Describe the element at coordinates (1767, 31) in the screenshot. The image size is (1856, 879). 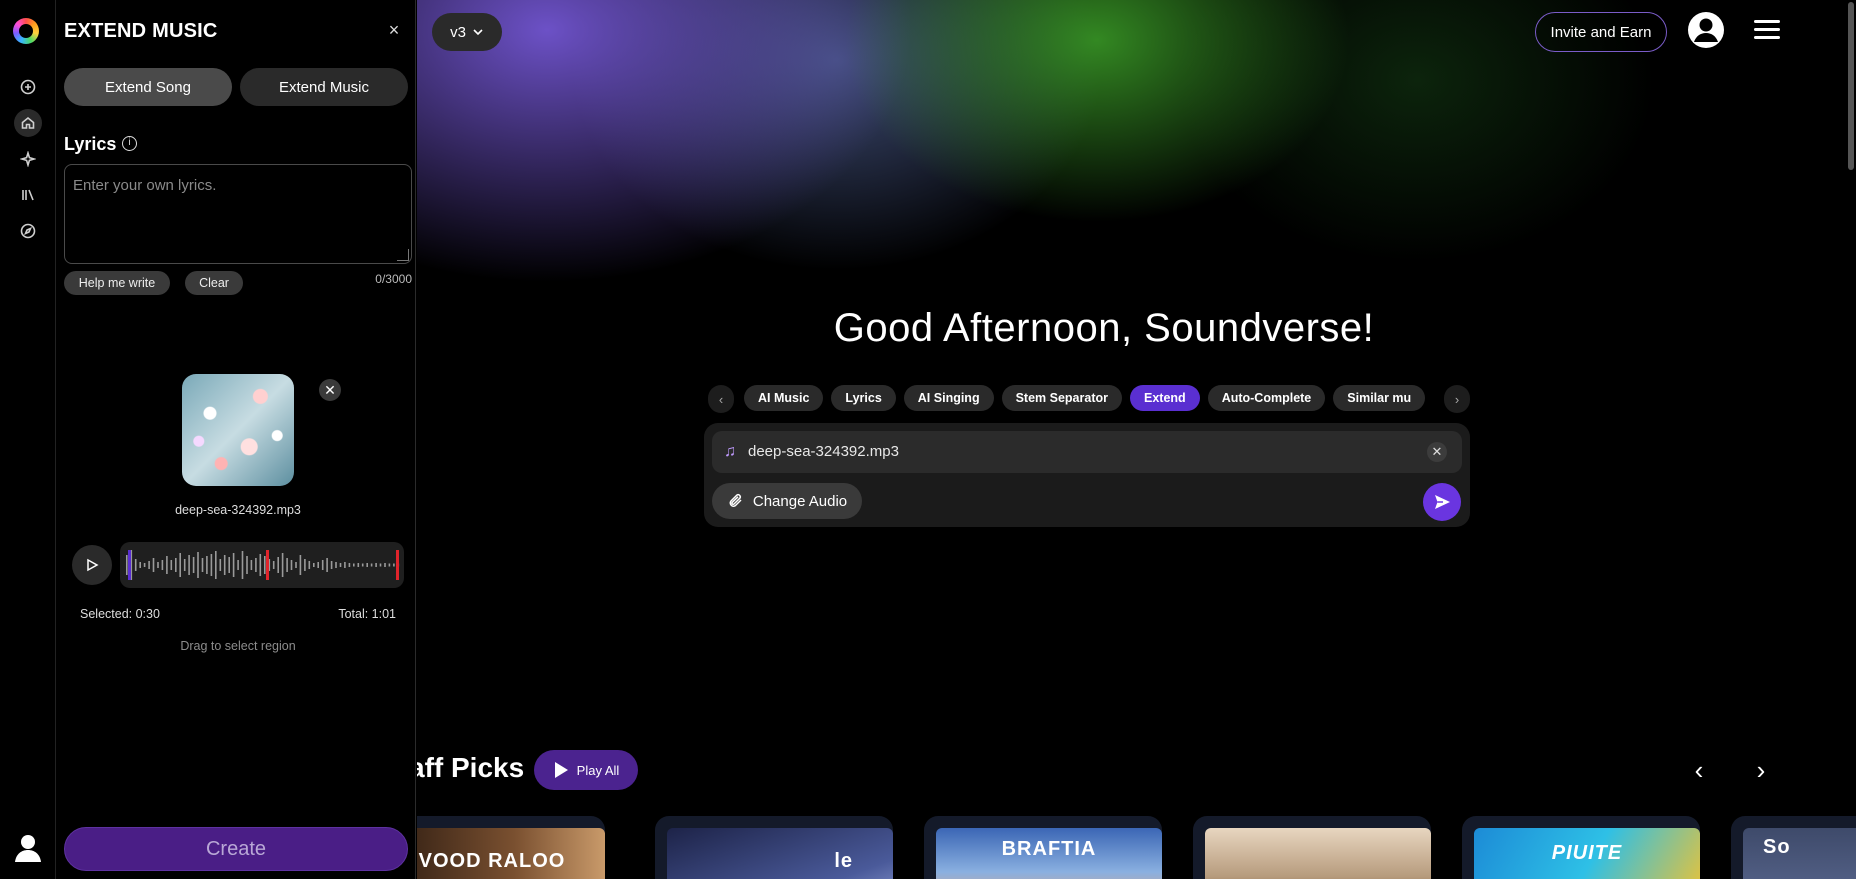
I see `hamburger-menu-icon` at that location.